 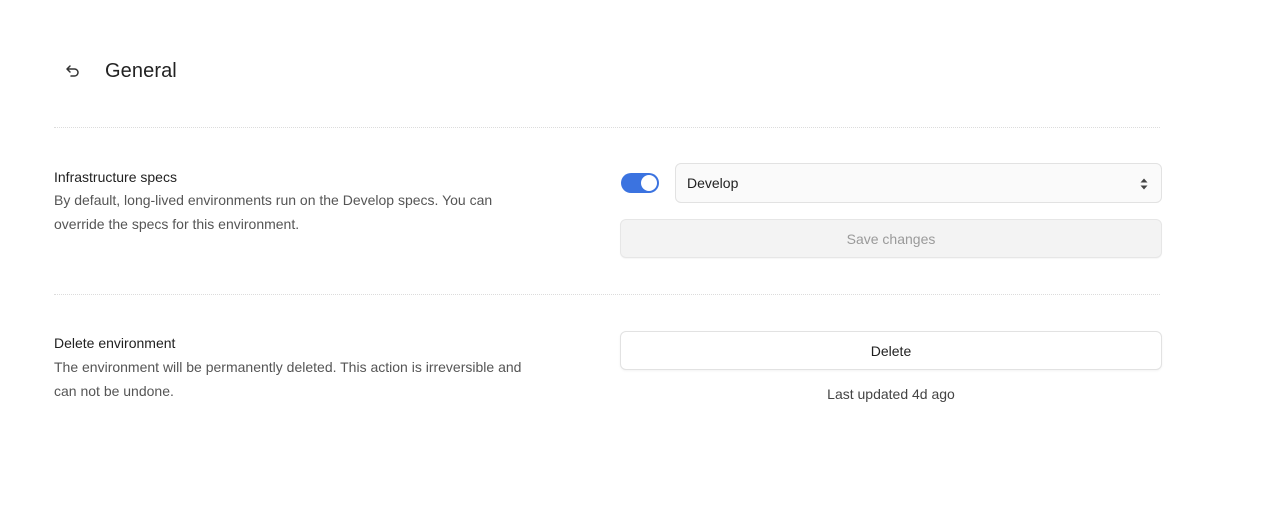 What do you see at coordinates (649, 183) in the screenshot?
I see `toggle-knob` at bounding box center [649, 183].